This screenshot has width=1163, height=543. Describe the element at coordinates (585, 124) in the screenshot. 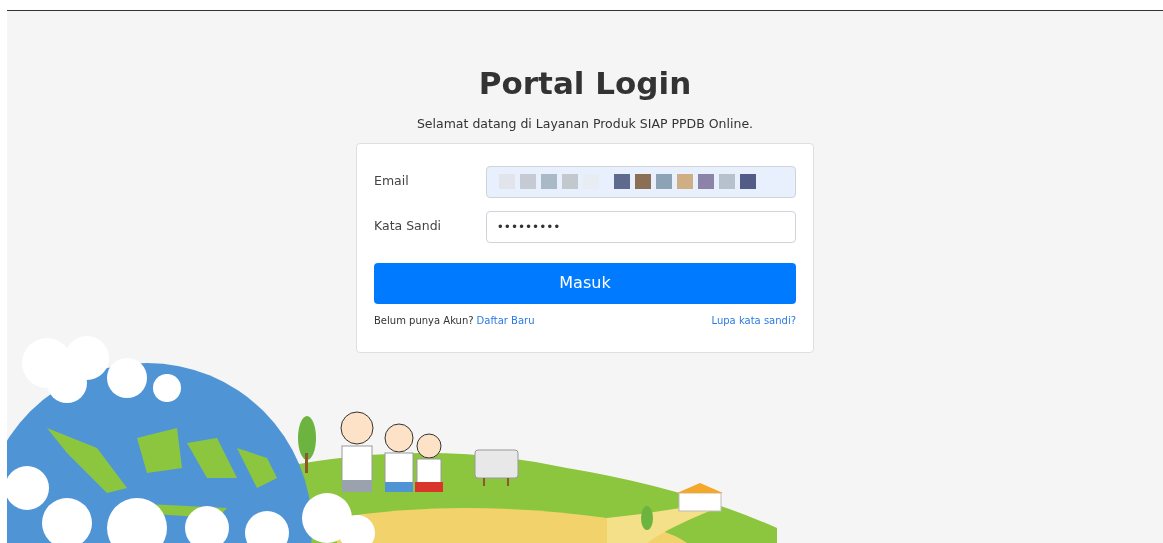

I see `welcome-text: Selamat datang di Layanan Produk SIAP PPDB Online.` at that location.